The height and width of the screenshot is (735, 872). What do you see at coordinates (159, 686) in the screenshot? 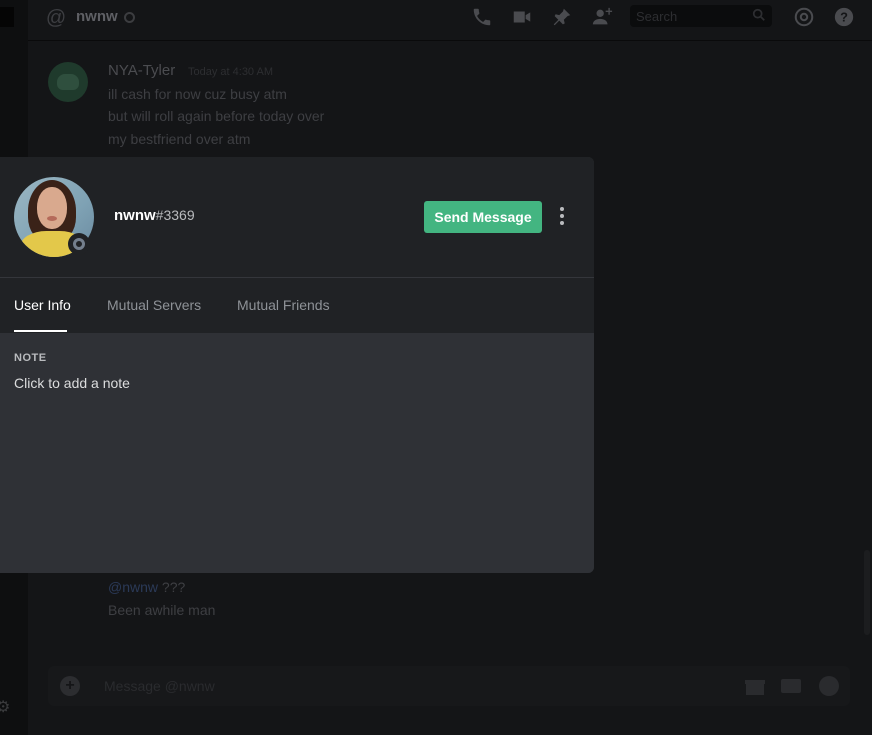
I see `composer-placeholder: Message @nwnw` at bounding box center [159, 686].